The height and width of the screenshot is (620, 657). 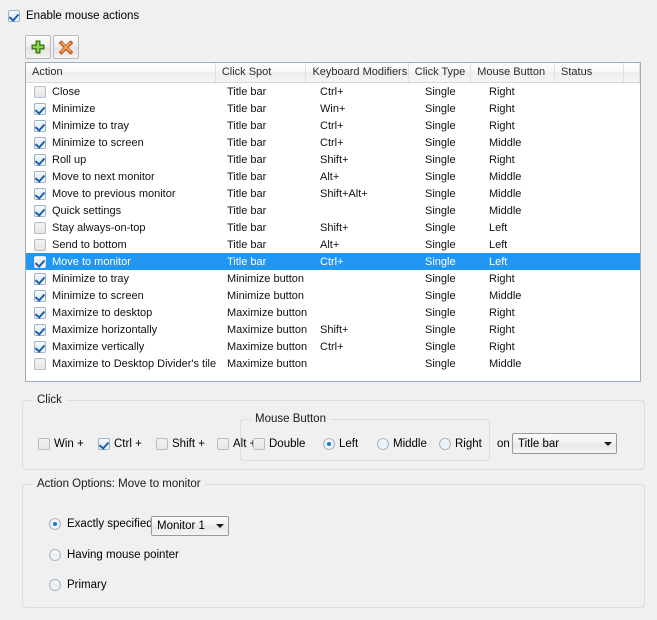 What do you see at coordinates (513, 72) in the screenshot?
I see `column-header-mouse-button: Mouse Button` at bounding box center [513, 72].